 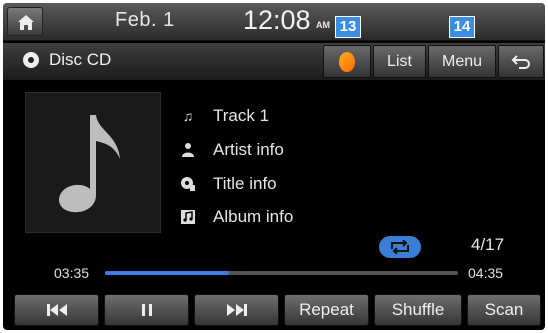 I want to click on status-bar: Feb. 1 12:08 AM 13 14, so click(x=274, y=22).